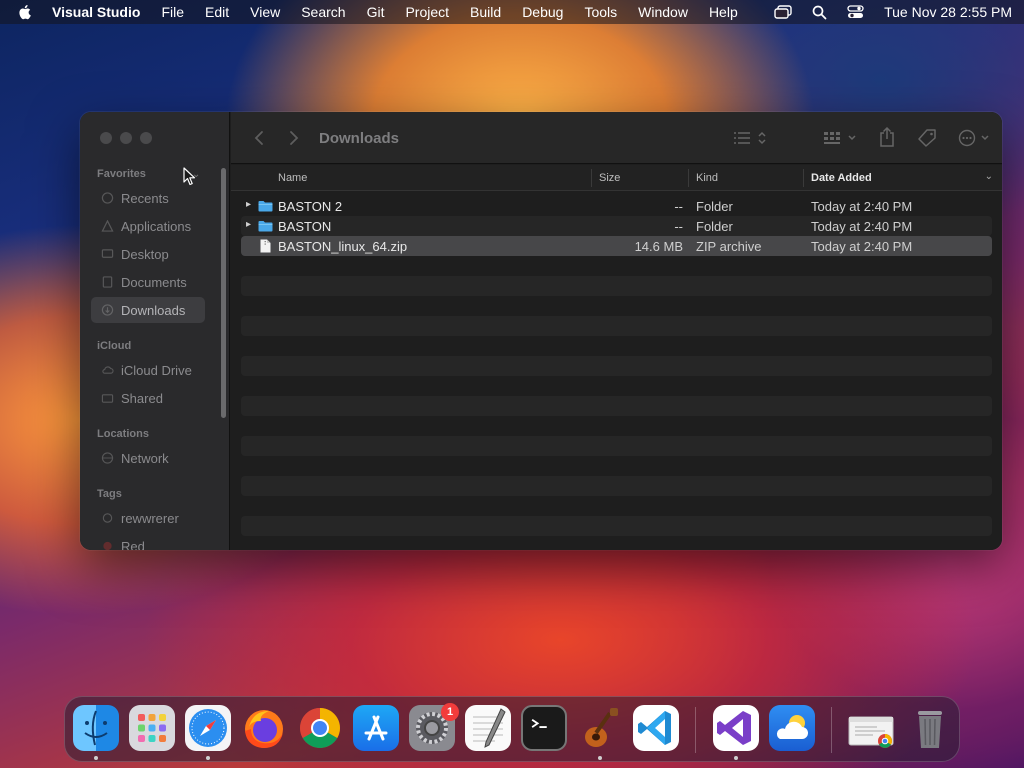 The height and width of the screenshot is (768, 1024). What do you see at coordinates (736, 728) in the screenshot?
I see `dock-visual-studio-icon` at bounding box center [736, 728].